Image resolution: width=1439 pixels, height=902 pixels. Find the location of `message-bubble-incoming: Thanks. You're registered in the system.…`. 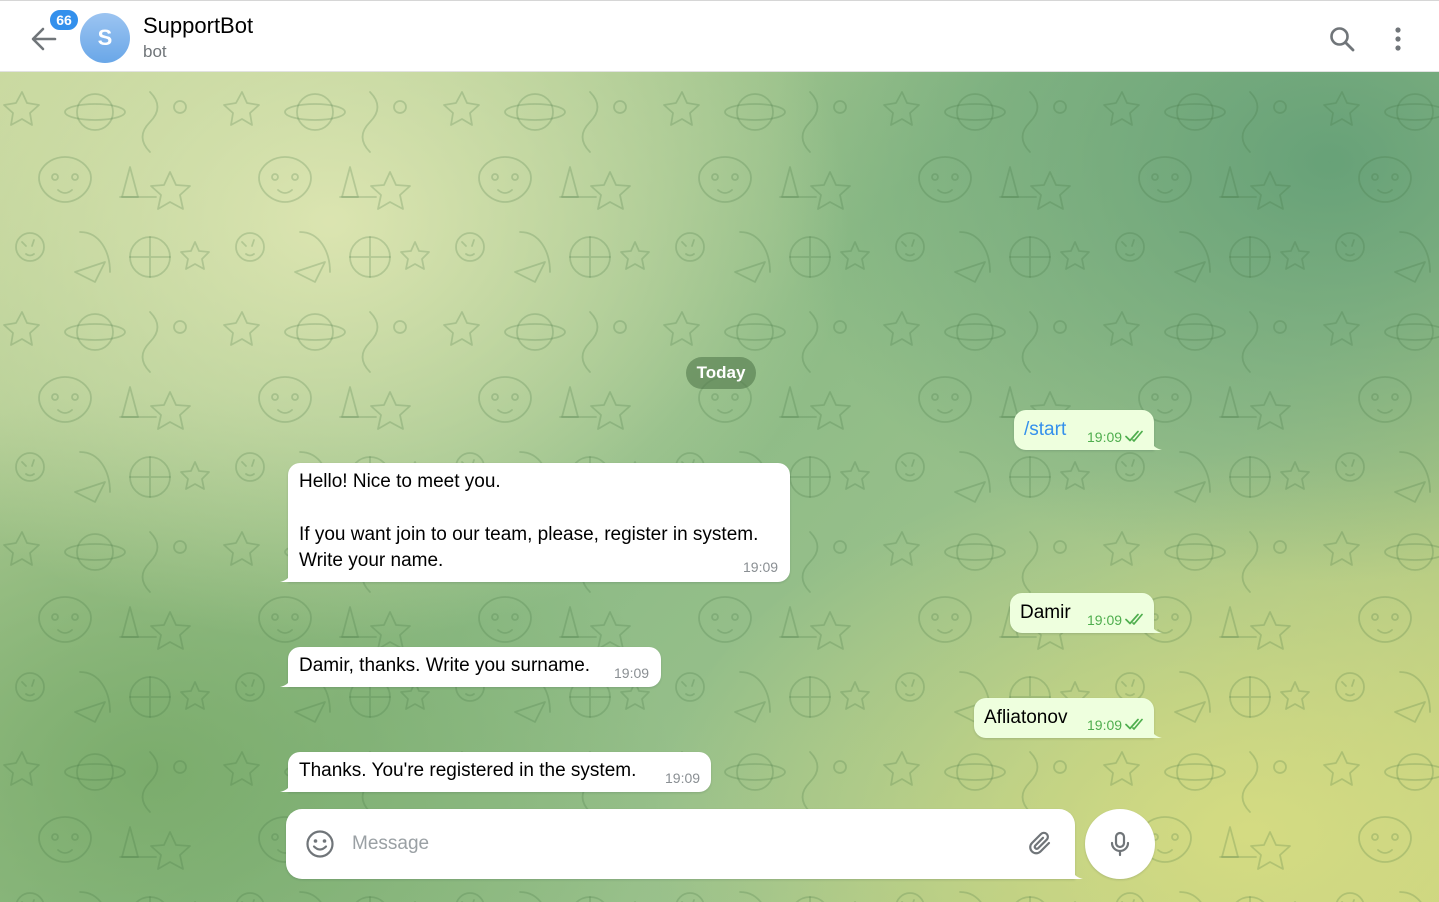

message-bubble-incoming: Thanks. You're registered in the system.… is located at coordinates (495, 772).